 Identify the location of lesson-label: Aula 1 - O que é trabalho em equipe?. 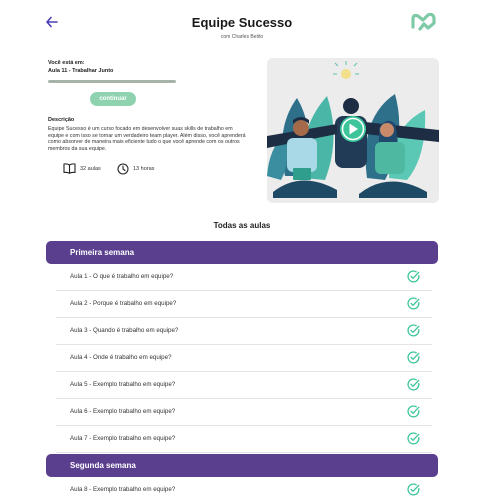
(122, 276).